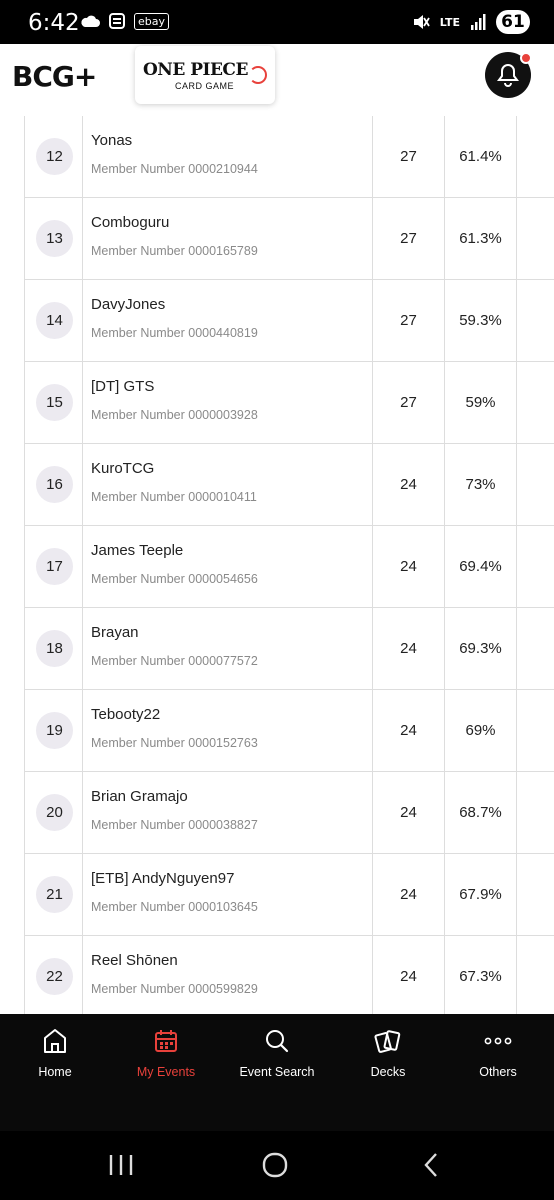  What do you see at coordinates (277, 76) in the screenshot?
I see `app-header: BCG+ ONE PIECE CARD GAME` at bounding box center [277, 76].